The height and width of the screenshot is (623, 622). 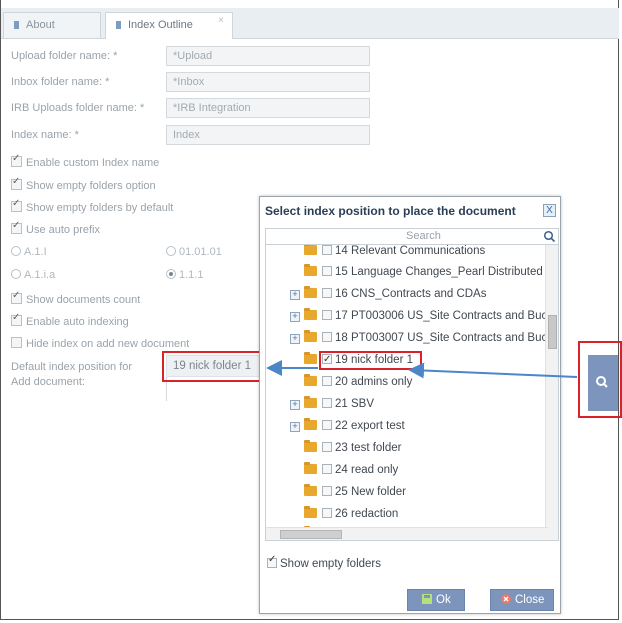 I want to click on arrow-to-tree-node, so click(x=493, y=370).